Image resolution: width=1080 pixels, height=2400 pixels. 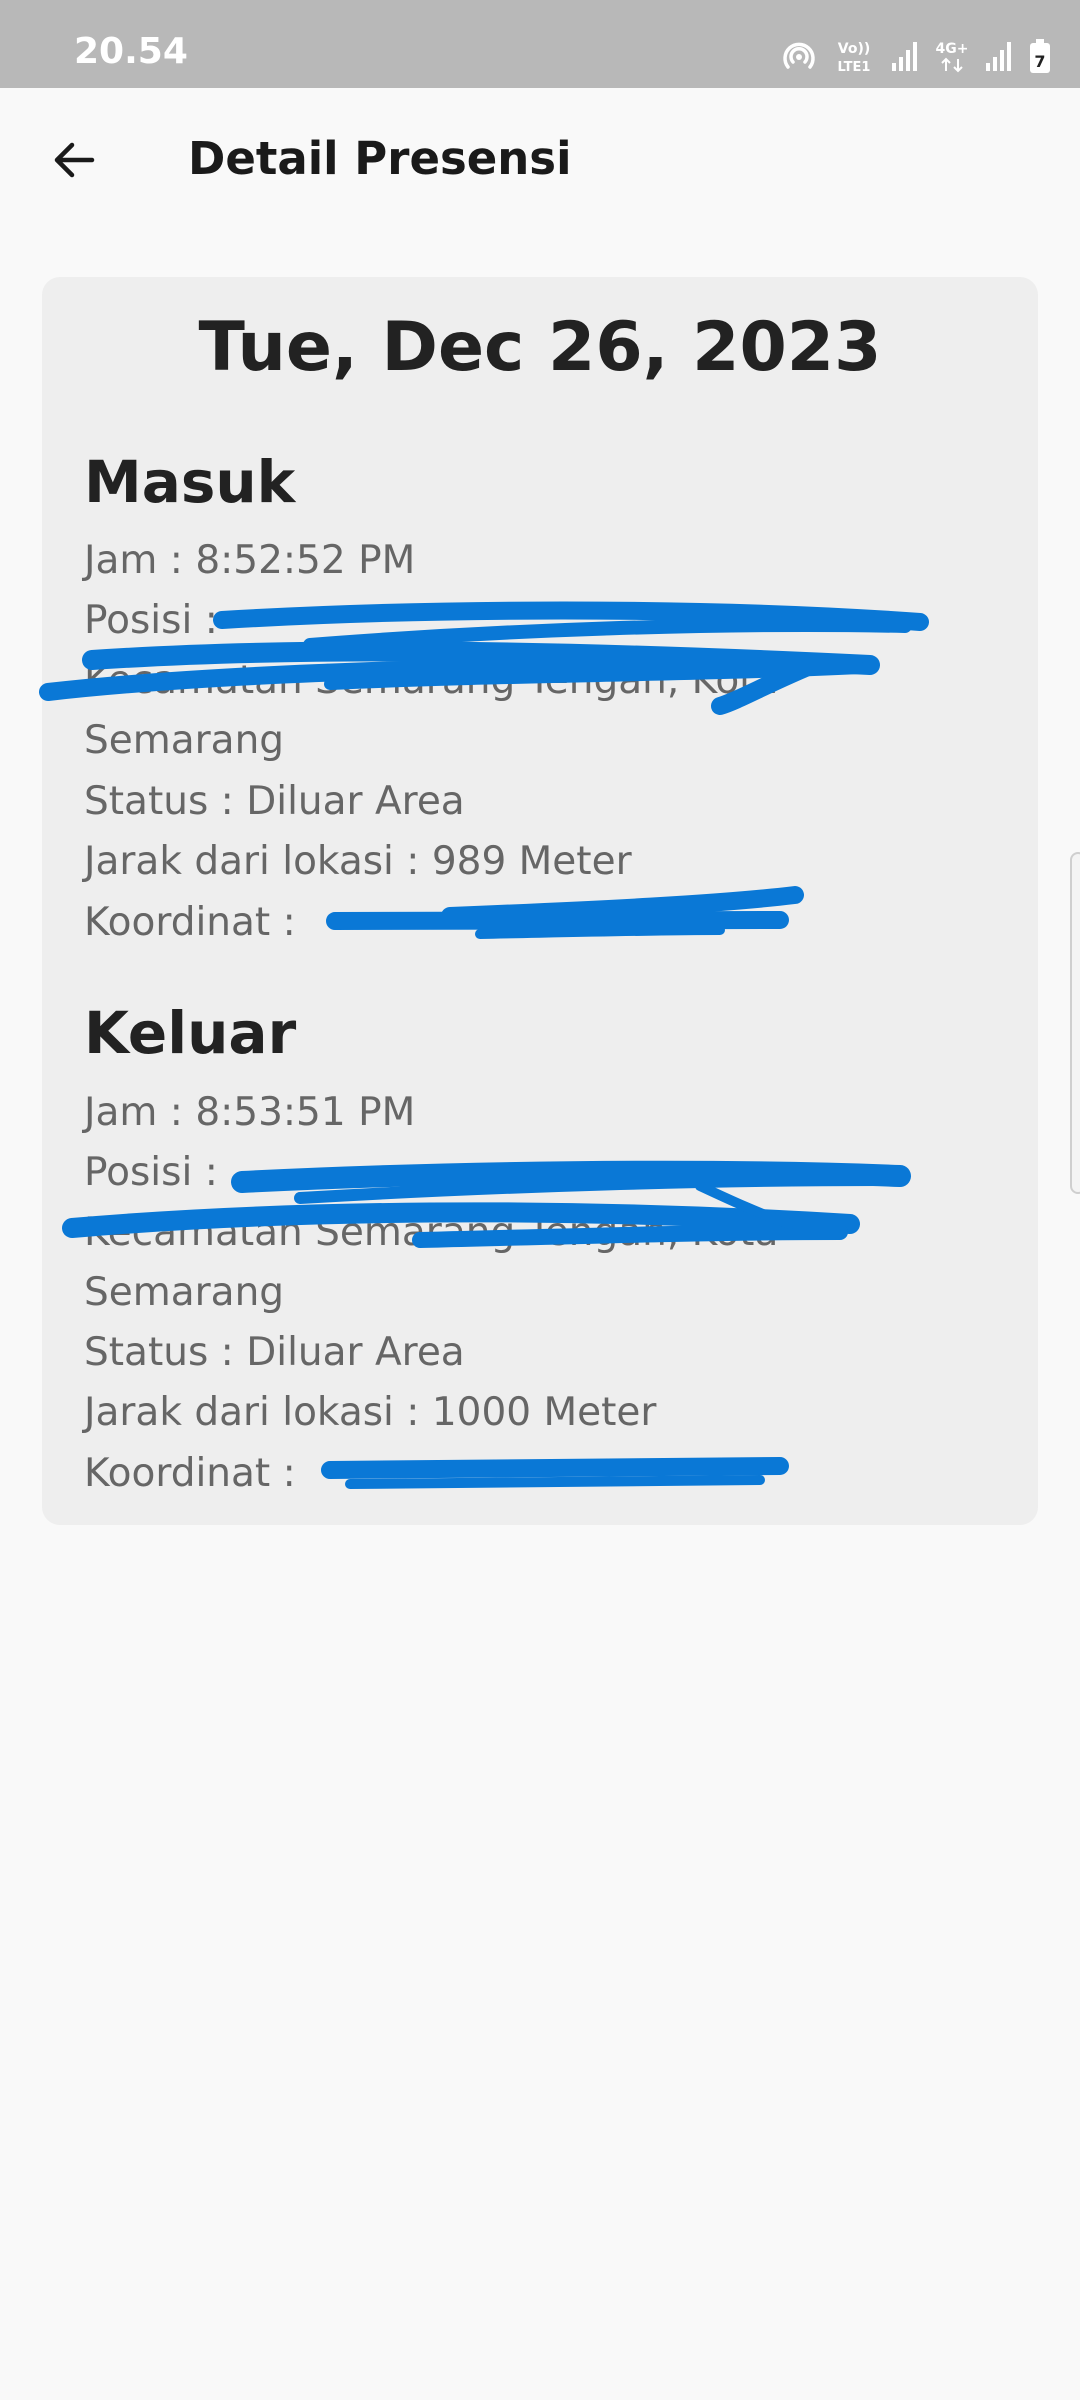 I want to click on masuk-title: Masuk, so click(x=190, y=482).